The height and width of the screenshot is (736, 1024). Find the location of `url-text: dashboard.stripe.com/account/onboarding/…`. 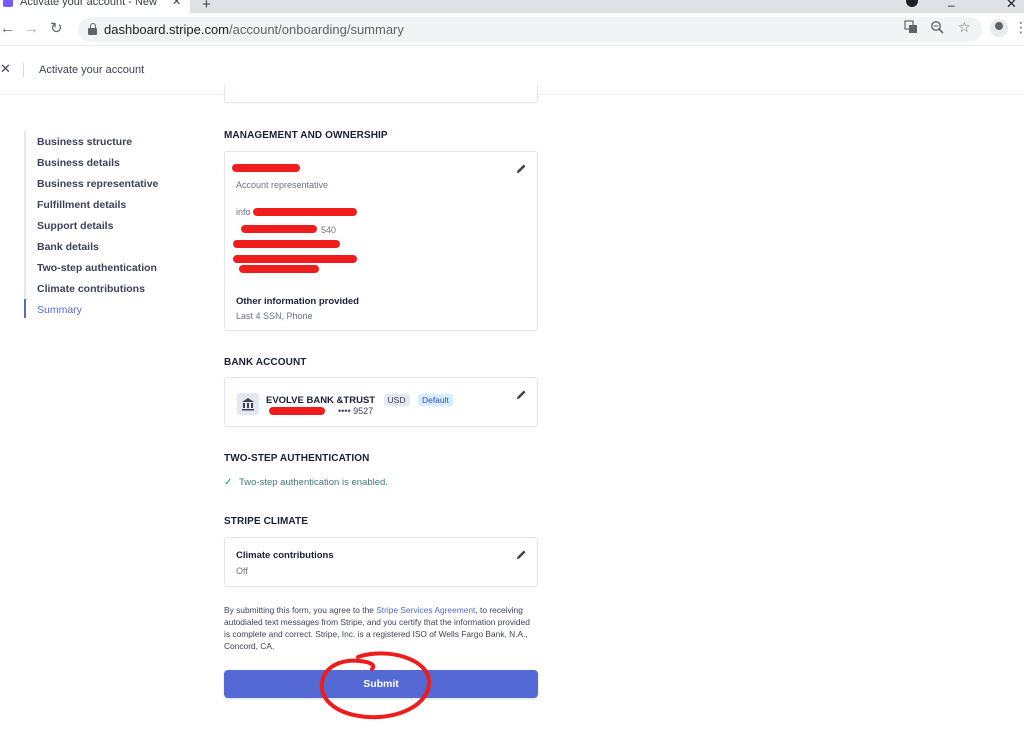

url-text: dashboard.stripe.com/account/onboarding/… is located at coordinates (254, 29).